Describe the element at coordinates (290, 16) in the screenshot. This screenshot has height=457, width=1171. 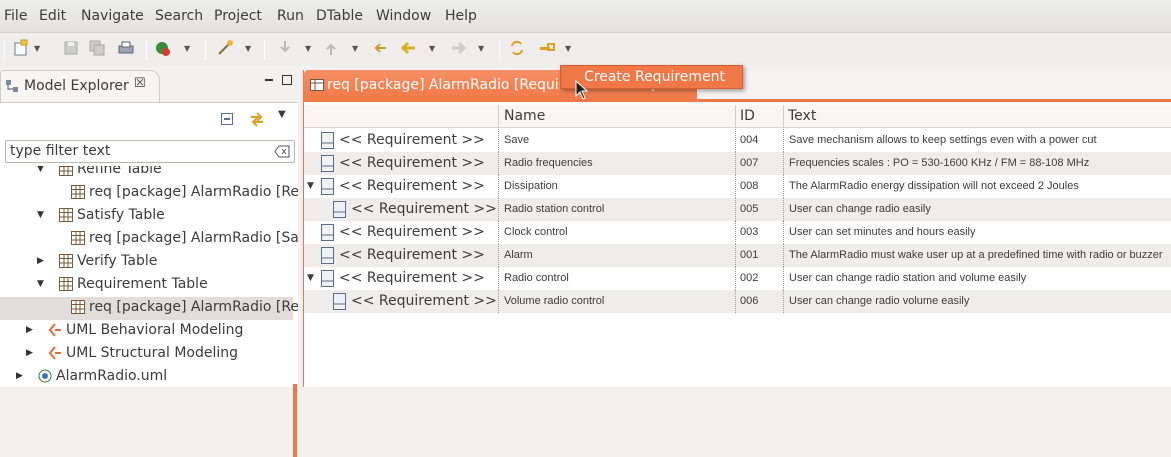
I see `menu-run: Run` at that location.